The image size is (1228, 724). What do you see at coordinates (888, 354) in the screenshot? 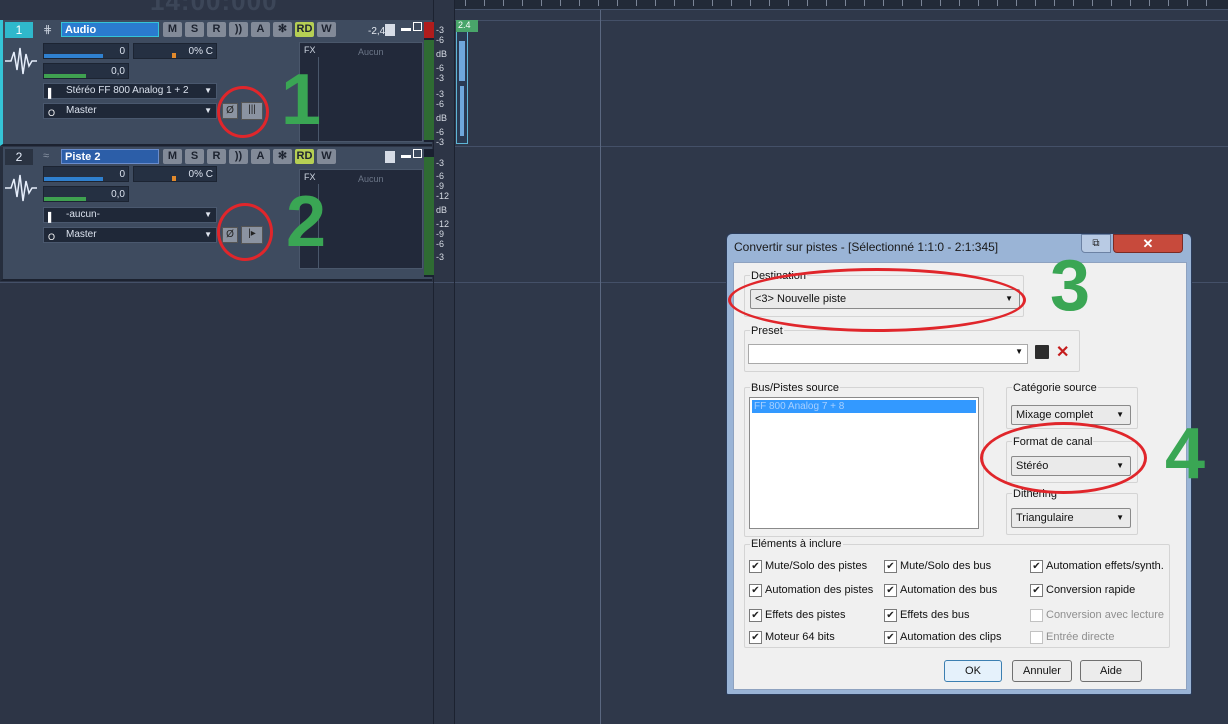
I see `preset-input: ▼` at bounding box center [888, 354].